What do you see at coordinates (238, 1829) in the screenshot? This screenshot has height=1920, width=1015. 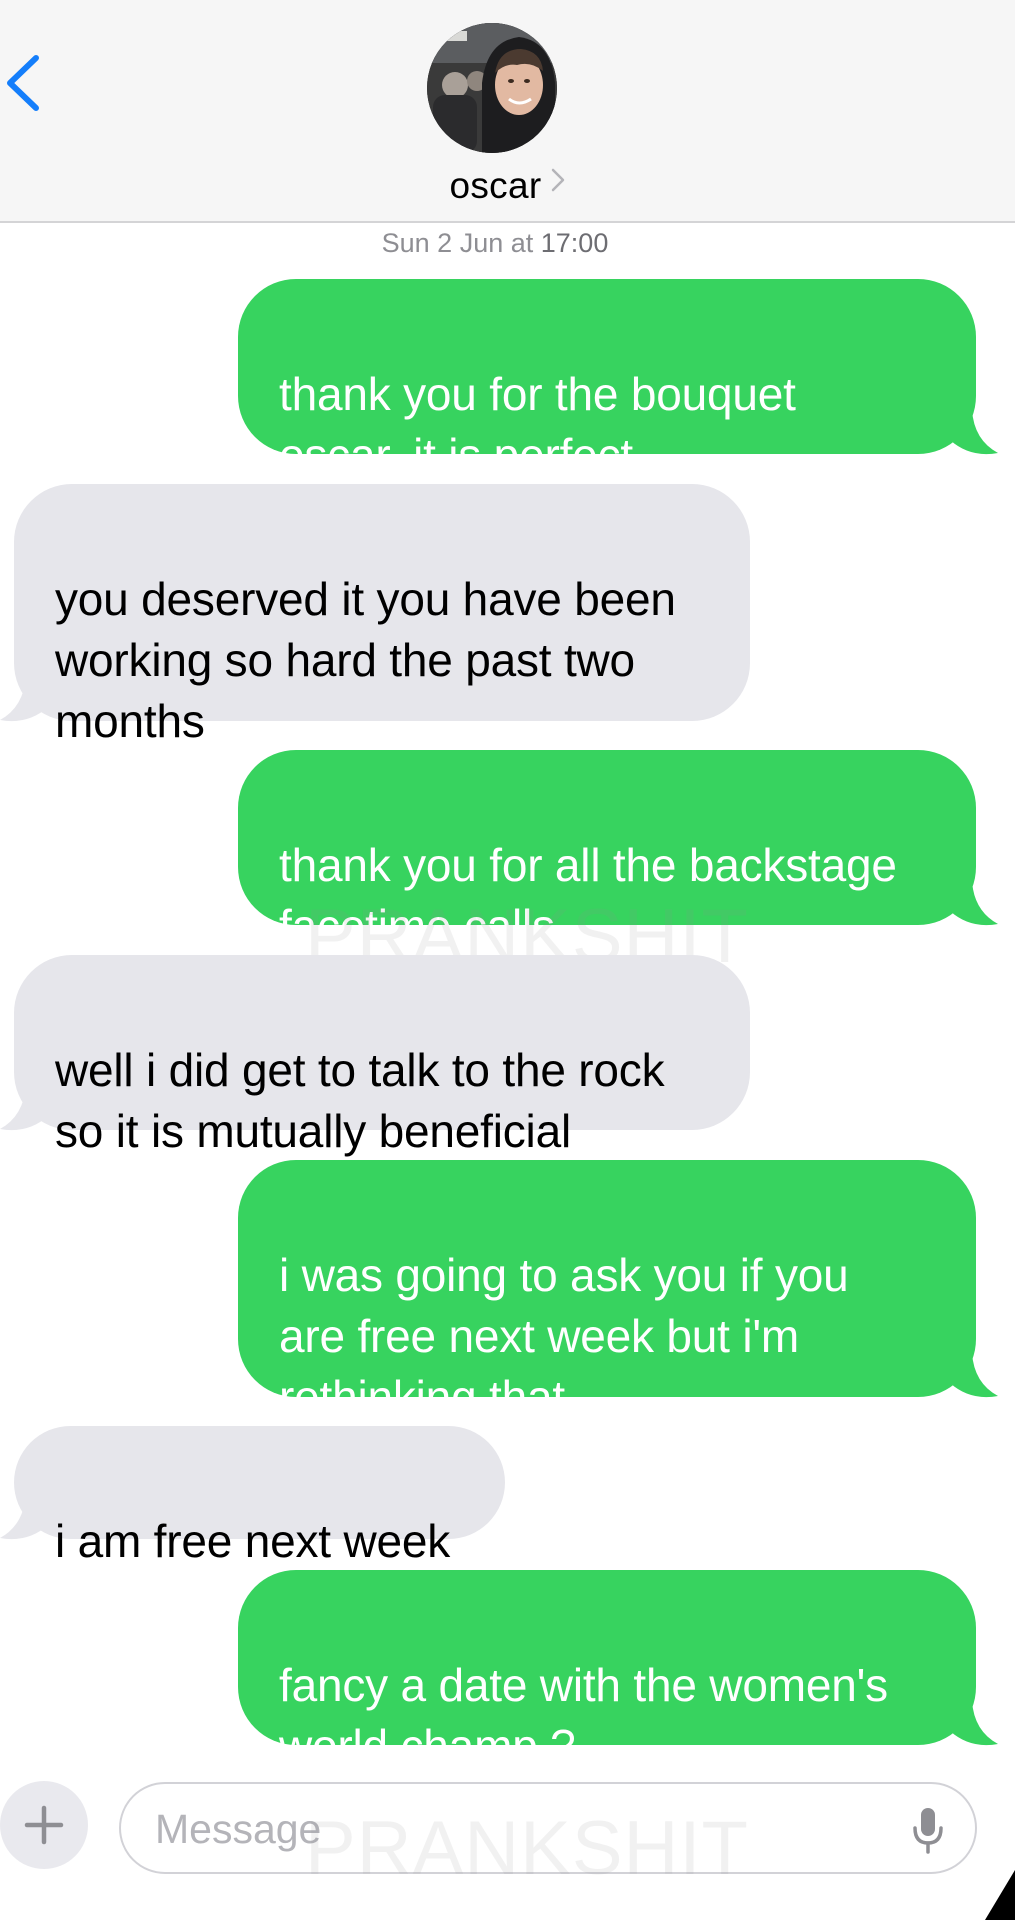 I see `message-placeholder: Message` at bounding box center [238, 1829].